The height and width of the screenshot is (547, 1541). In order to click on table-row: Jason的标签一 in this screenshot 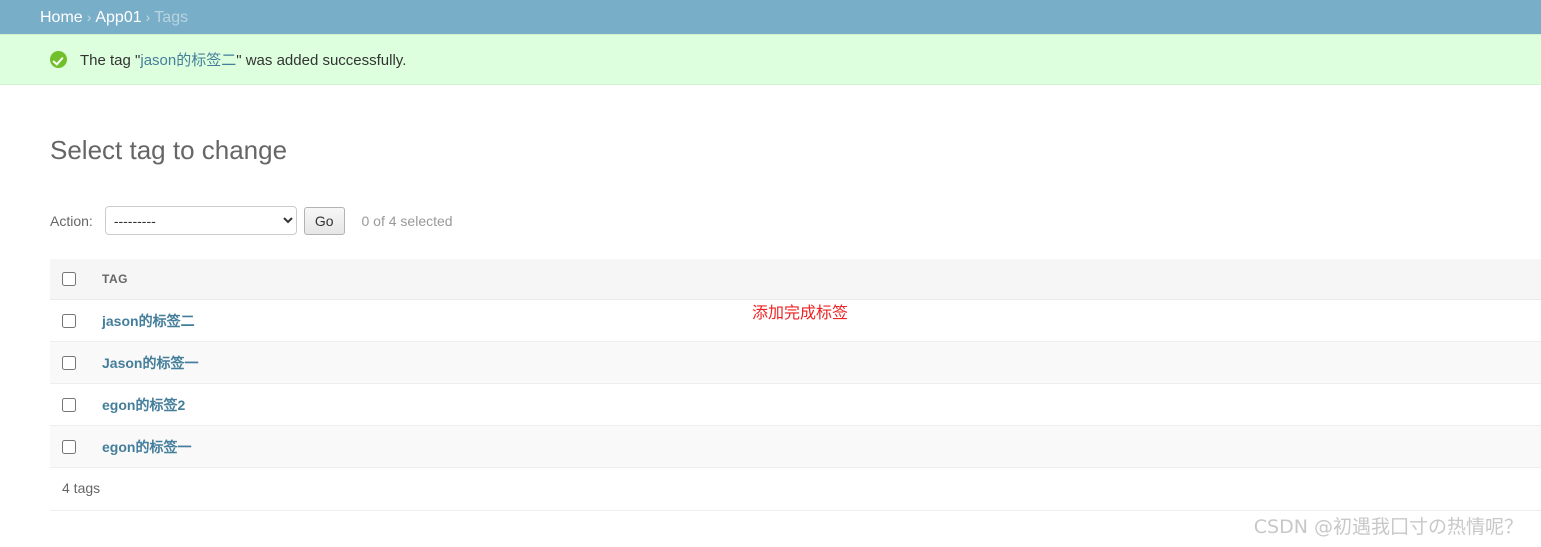, I will do `click(795, 362)`.